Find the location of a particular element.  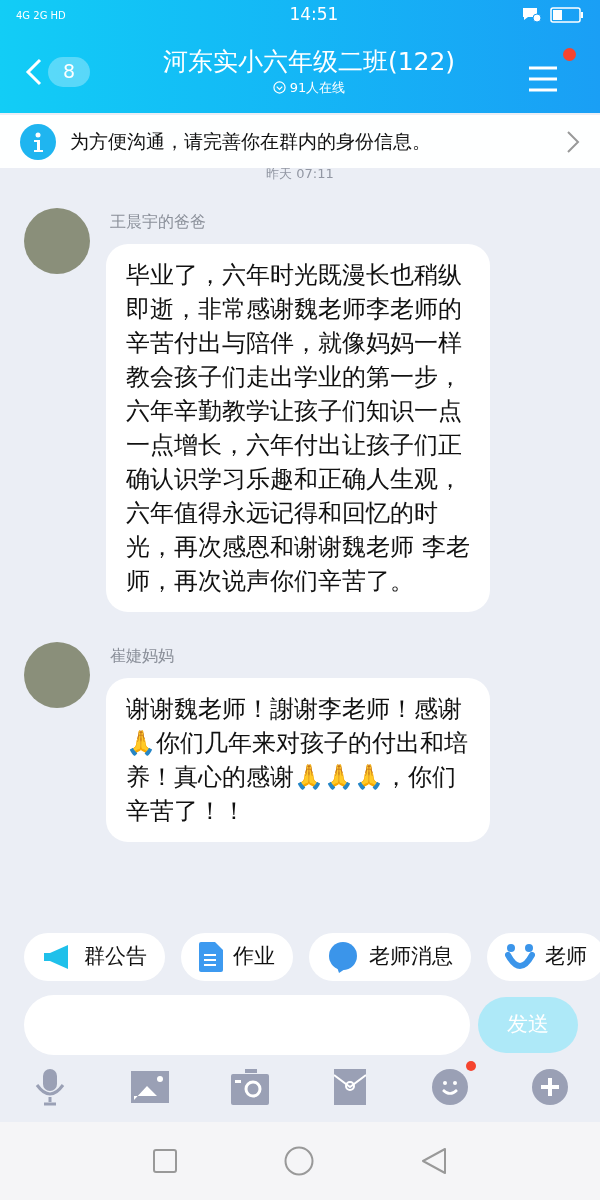

back-icon is located at coordinates (34, 71).